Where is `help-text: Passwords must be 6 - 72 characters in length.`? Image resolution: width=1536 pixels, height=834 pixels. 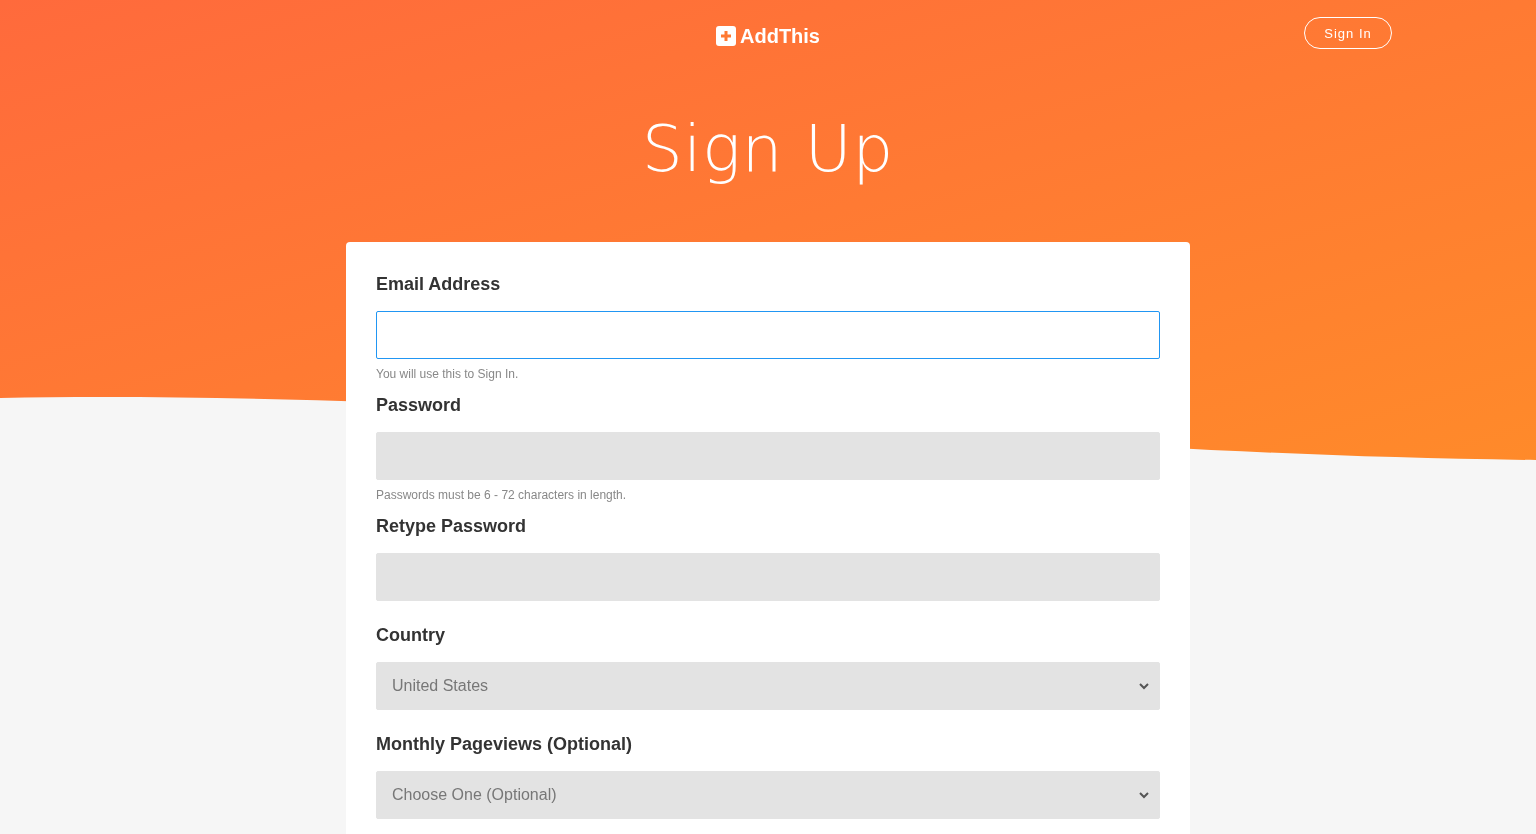 help-text: Passwords must be 6 - 72 characters in length. is located at coordinates (502, 495).